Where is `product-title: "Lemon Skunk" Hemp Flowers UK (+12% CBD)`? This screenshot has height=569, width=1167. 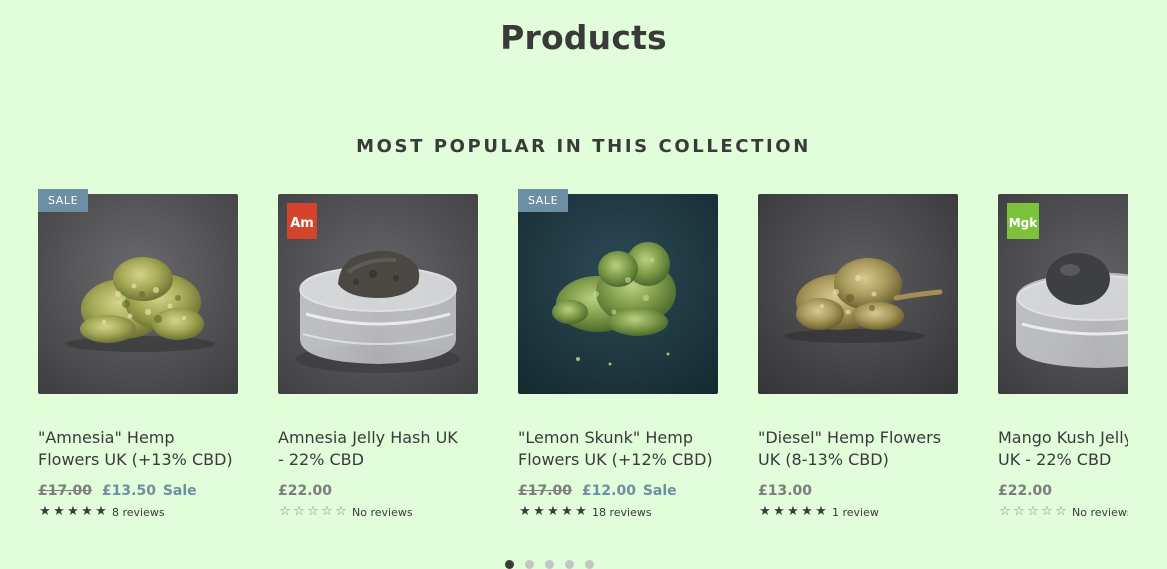 product-title: "Lemon Skunk" Hemp Flowers UK (+12% CBD) is located at coordinates (633, 449).